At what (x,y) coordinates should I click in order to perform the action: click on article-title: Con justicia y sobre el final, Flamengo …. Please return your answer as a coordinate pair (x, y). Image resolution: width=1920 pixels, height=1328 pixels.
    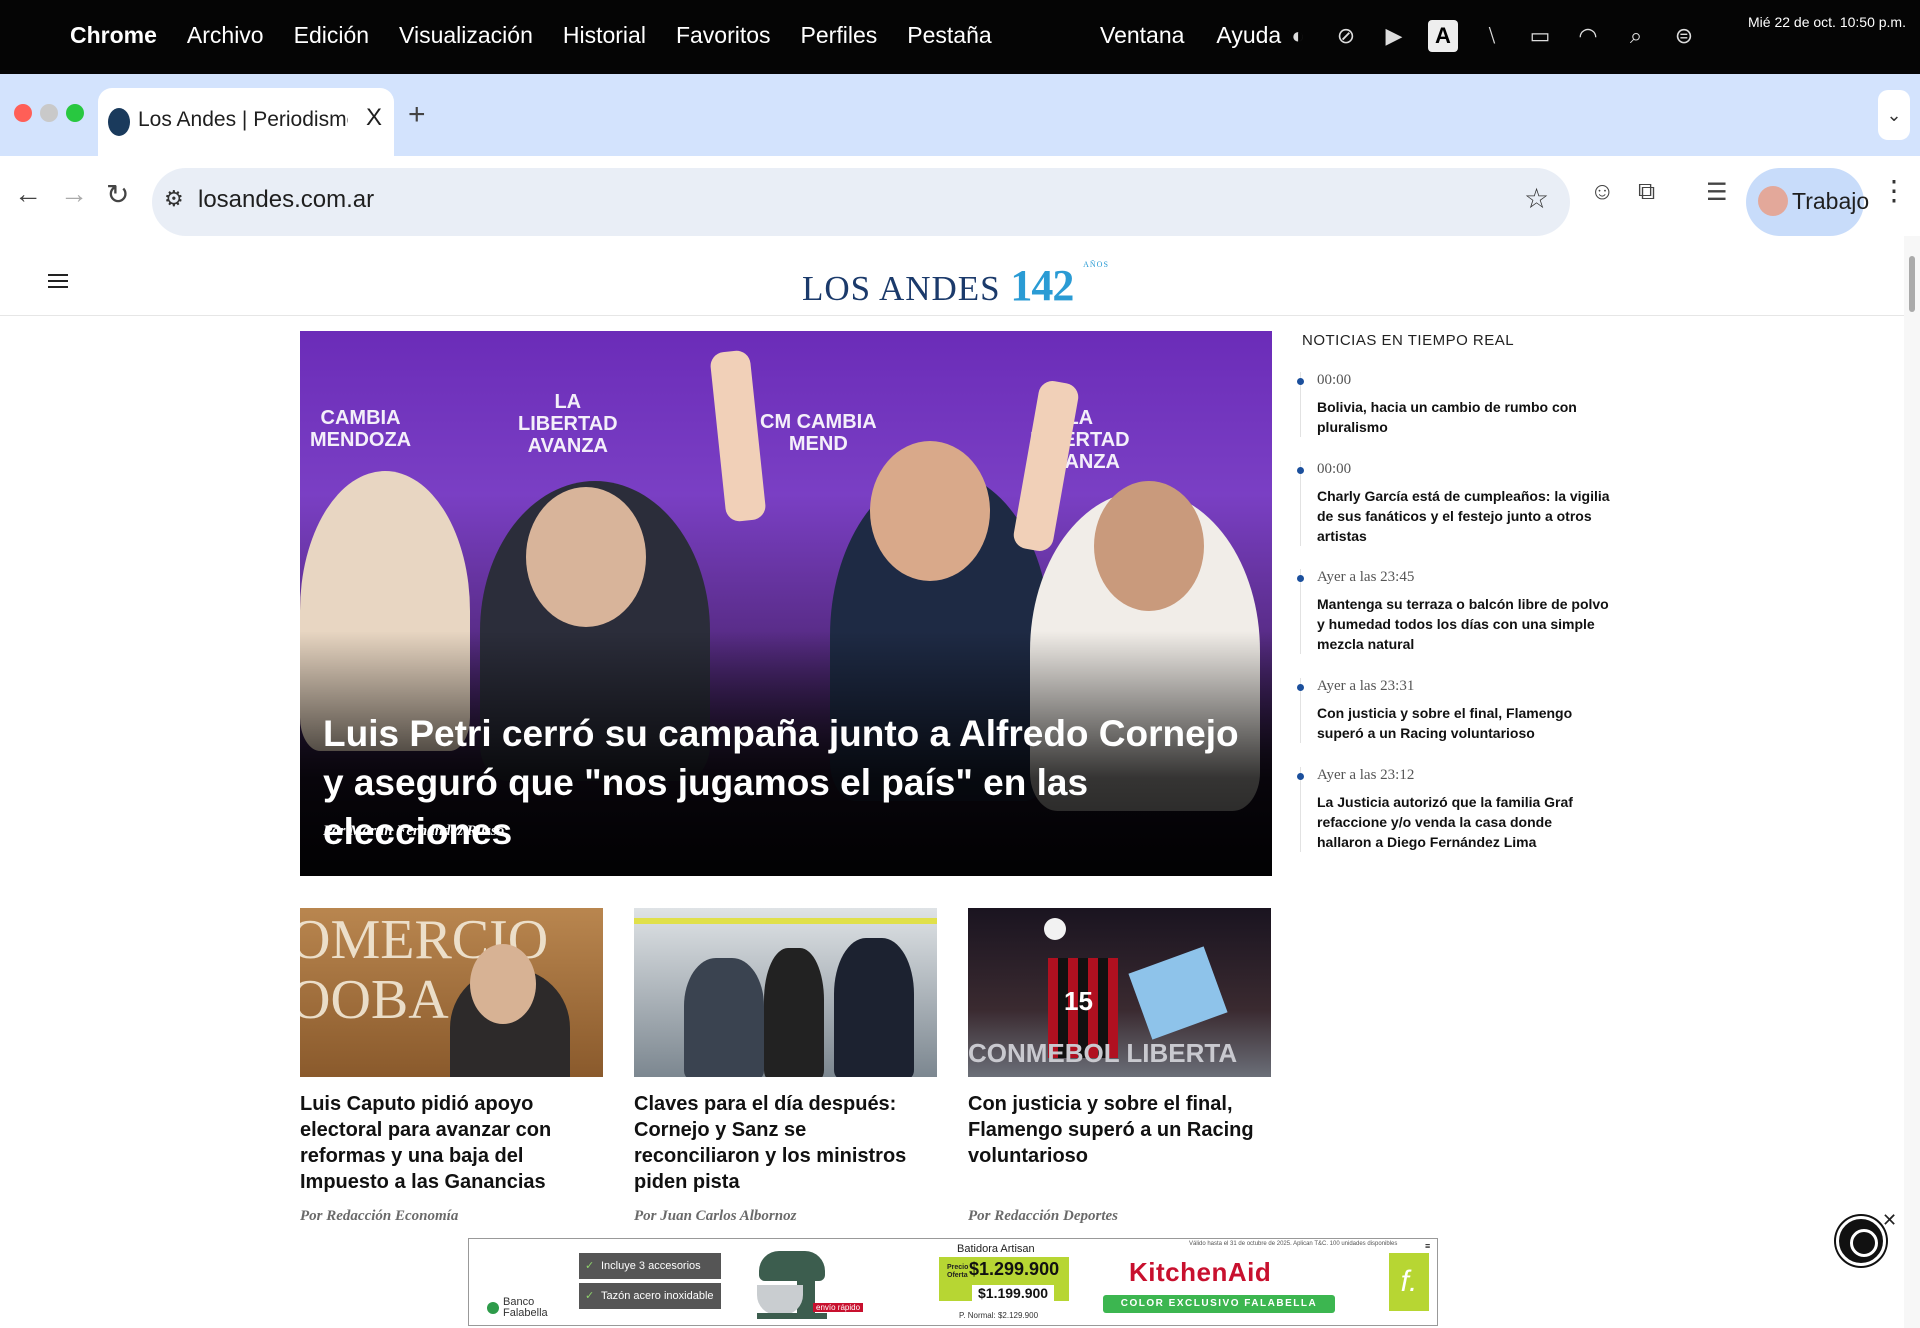
    Looking at the image, I should click on (1119, 1130).